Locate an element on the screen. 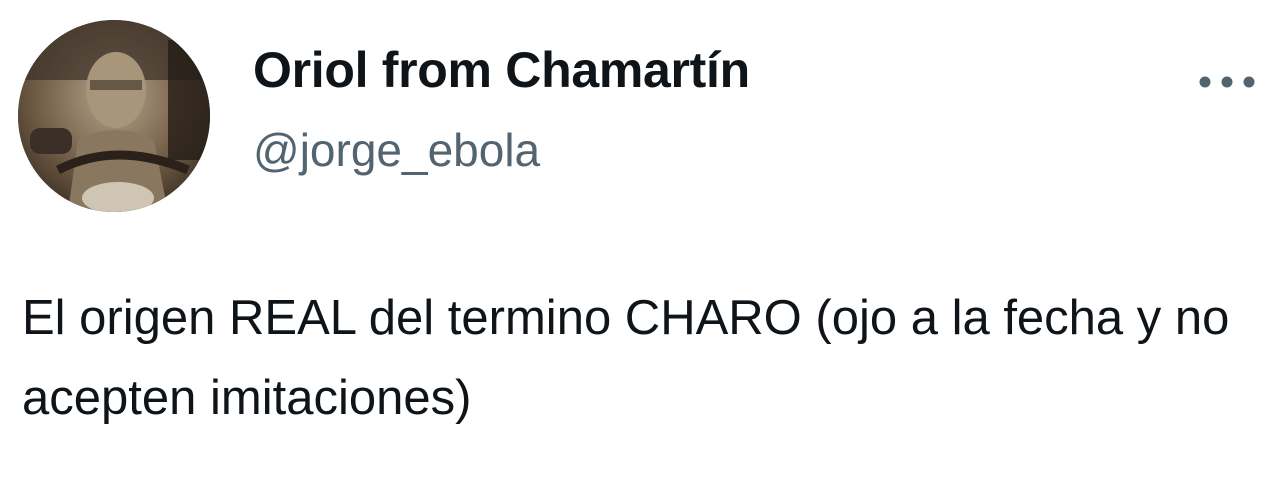 The image size is (1280, 490). author-display-name: Oriol from Chamartín is located at coordinates (501, 70).